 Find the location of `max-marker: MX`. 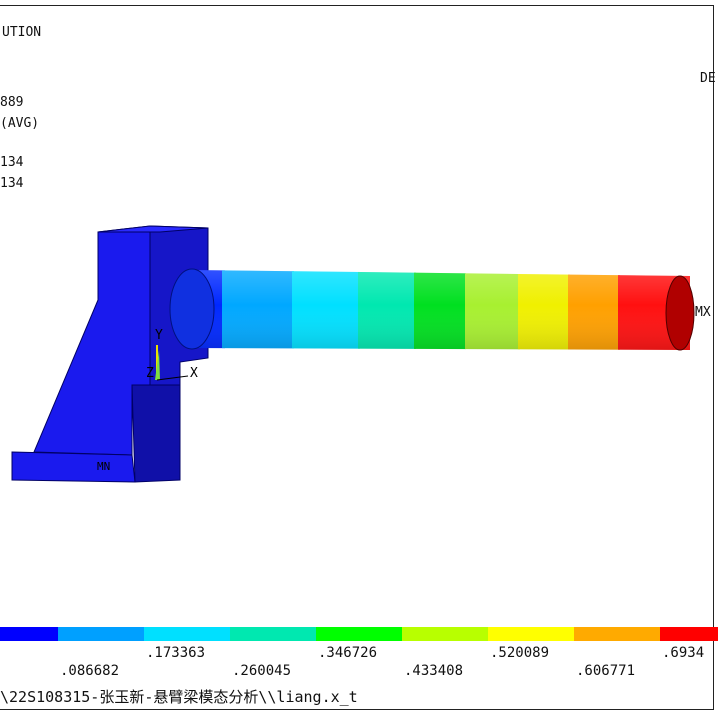

max-marker: MX is located at coordinates (703, 312).